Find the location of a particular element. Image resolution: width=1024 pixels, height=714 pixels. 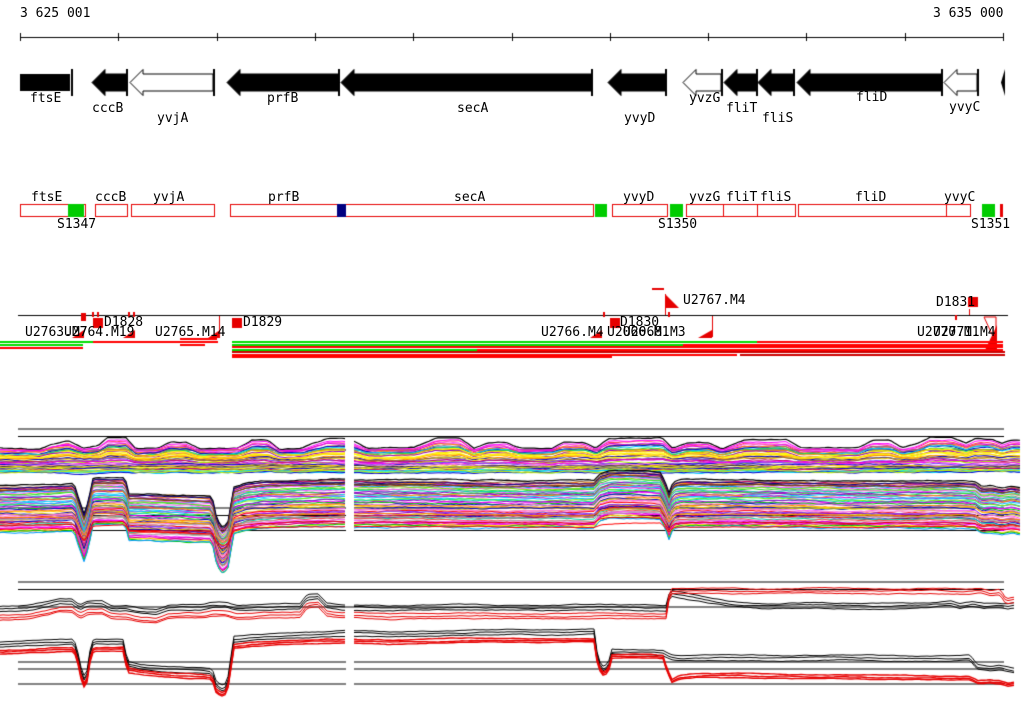

gene-label-prfB: prfB is located at coordinates (282, 98).